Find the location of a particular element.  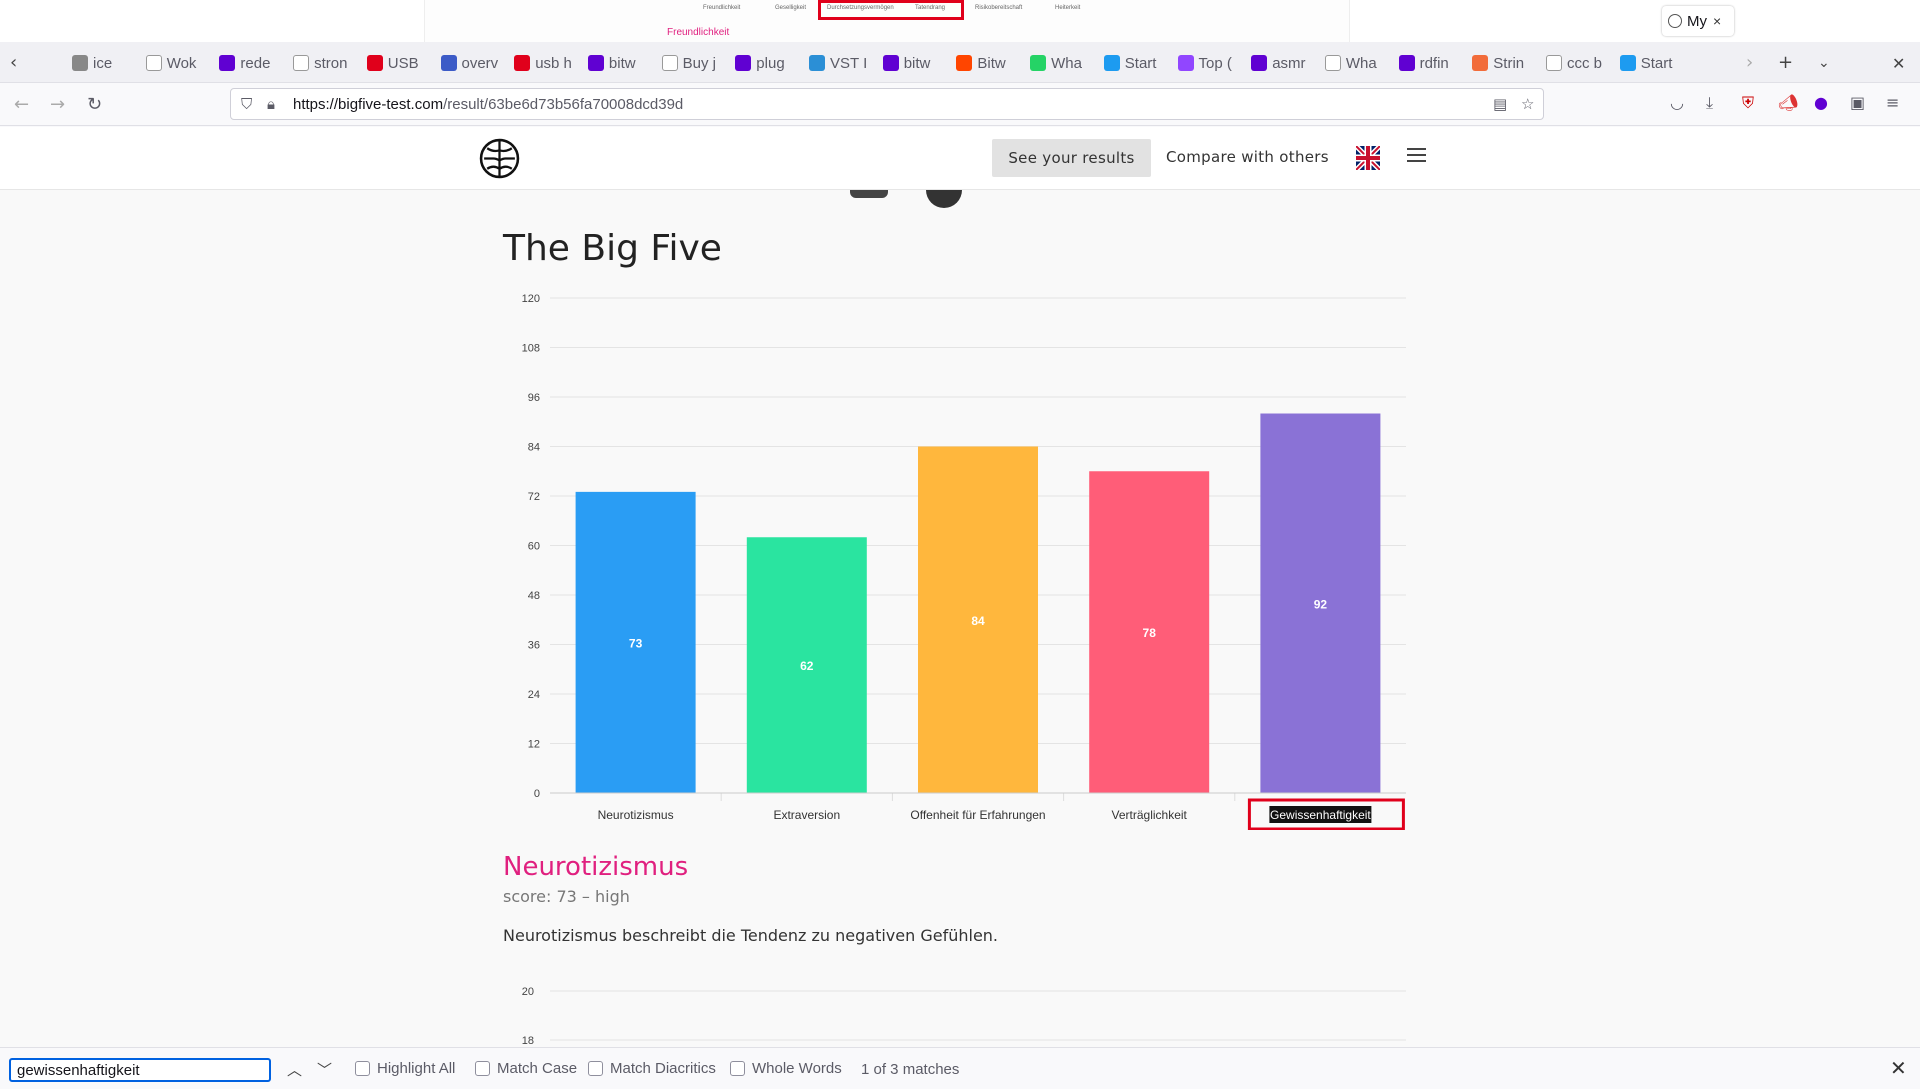

browser-tab: usb h is located at coordinates (547, 63).